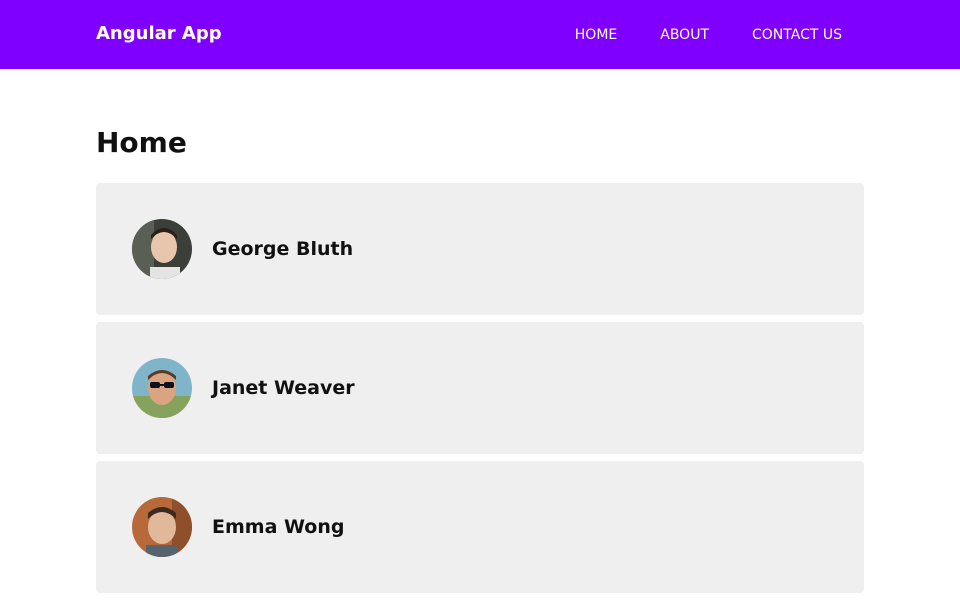 This screenshot has width=960, height=600. What do you see at coordinates (278, 527) in the screenshot?
I see `user-name: Emma Wong` at bounding box center [278, 527].